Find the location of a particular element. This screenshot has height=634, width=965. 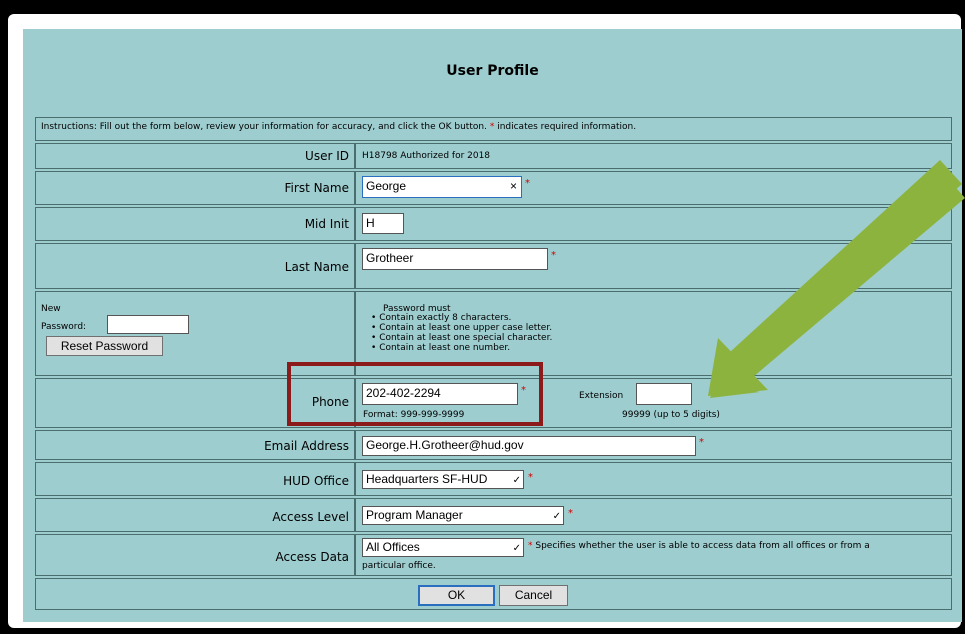

access-level-label: Access Level is located at coordinates (310, 517).